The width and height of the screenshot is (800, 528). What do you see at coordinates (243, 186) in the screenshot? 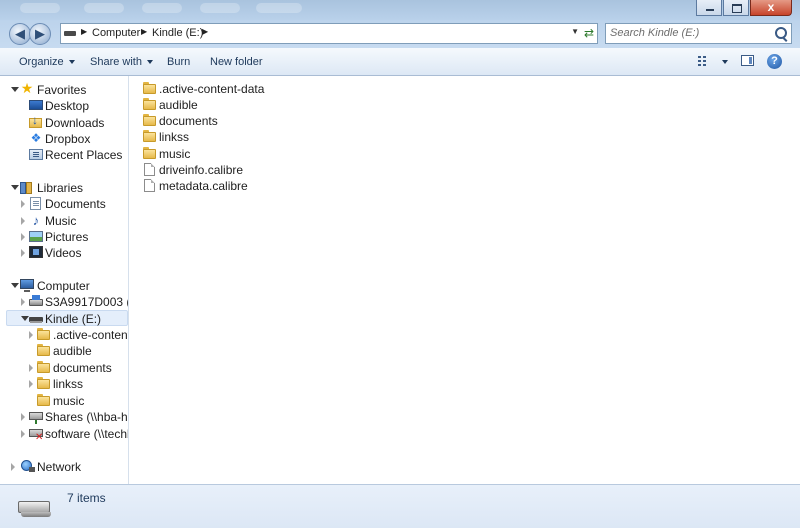
I see `list-item: metadata.calibre` at bounding box center [243, 186].